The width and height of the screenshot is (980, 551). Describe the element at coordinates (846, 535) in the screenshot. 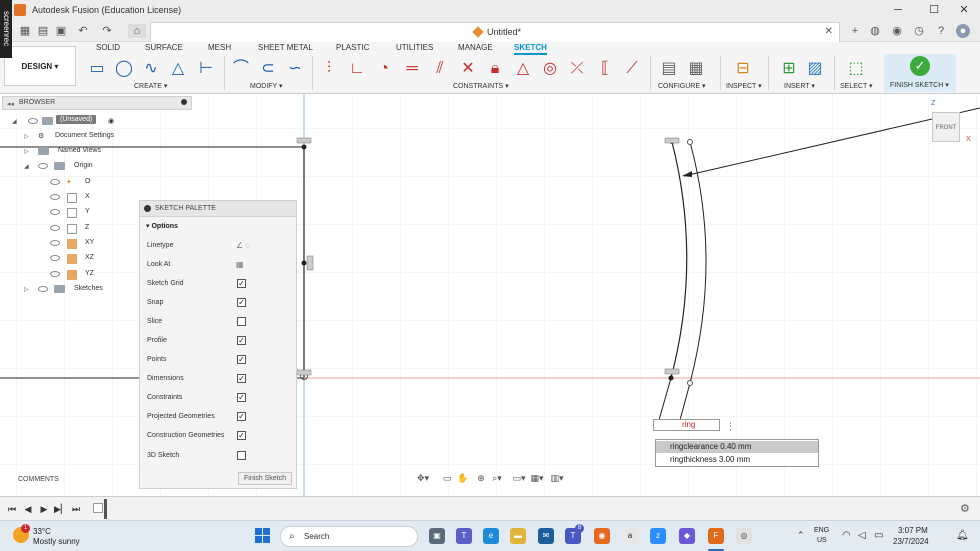

I see `wifi-icon: ◠` at that location.